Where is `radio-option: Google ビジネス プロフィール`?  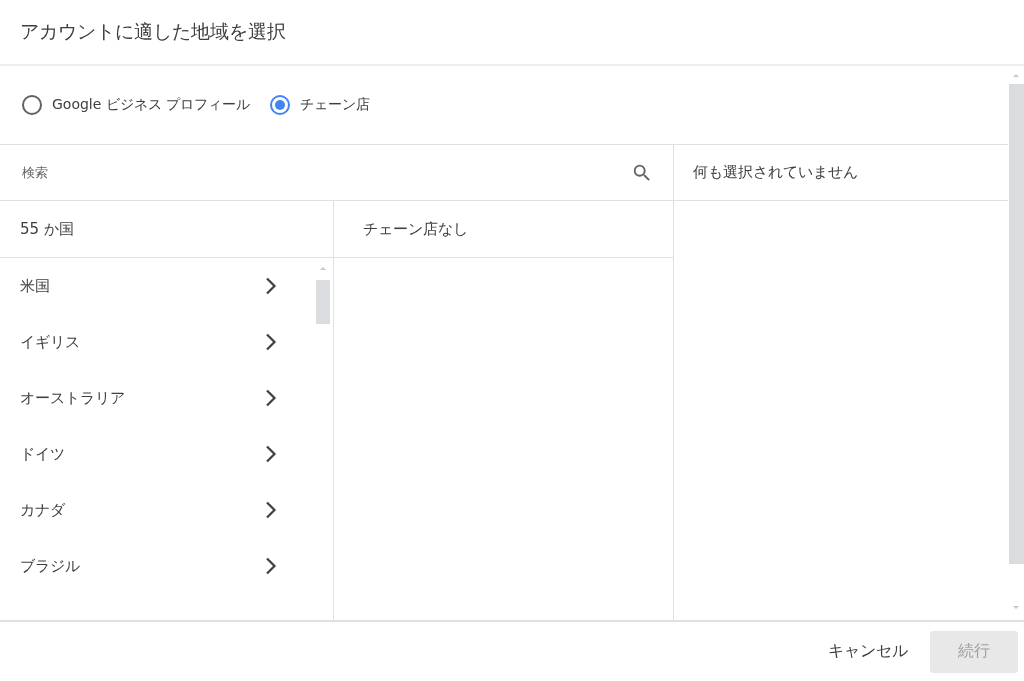 radio-option: Google ビジネス プロフィール is located at coordinates (136, 105).